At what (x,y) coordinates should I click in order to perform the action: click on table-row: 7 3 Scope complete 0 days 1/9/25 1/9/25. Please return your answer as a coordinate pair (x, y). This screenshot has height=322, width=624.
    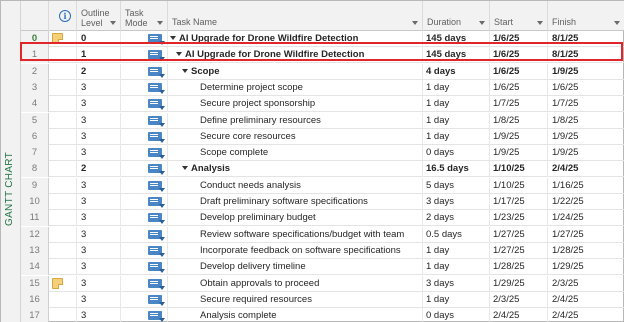
    Looking at the image, I should click on (322, 153).